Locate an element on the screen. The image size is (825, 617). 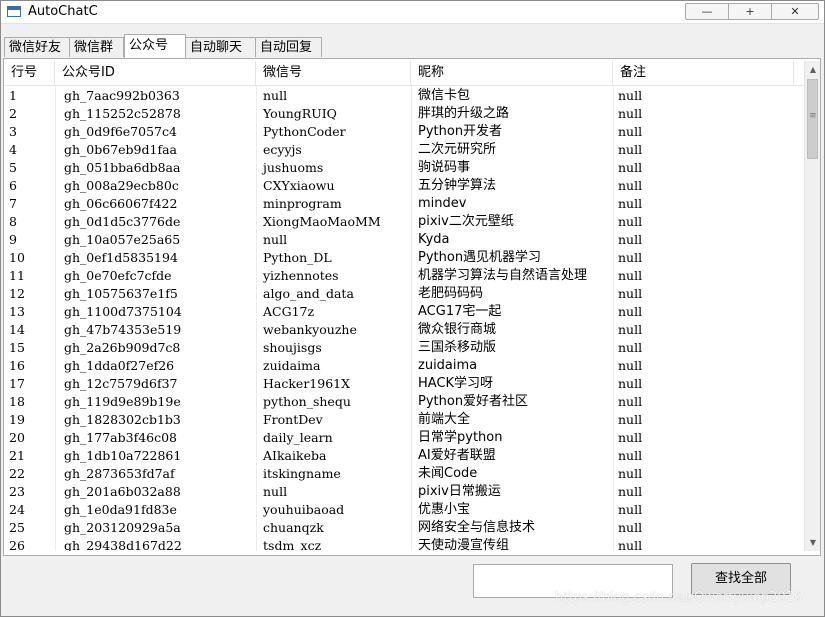
table-row: 7 gh_06c66067f422 minprogram mindev null is located at coordinates (404, 204).